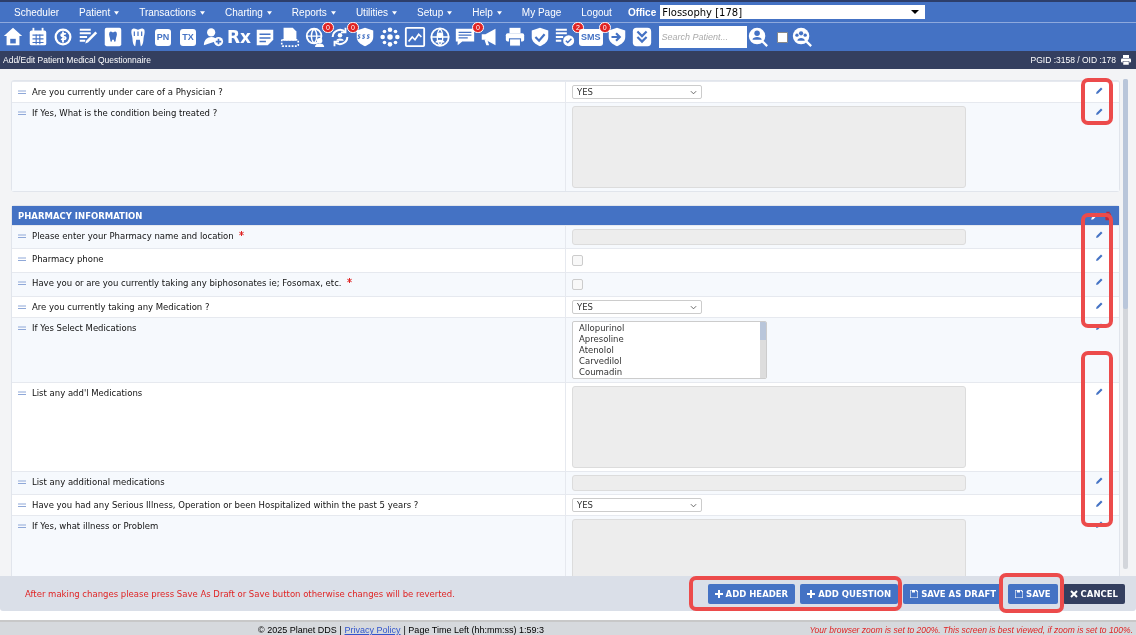 The width and height of the screenshot is (1136, 635). I want to click on question-label: Pharmacy phone, so click(68, 259).